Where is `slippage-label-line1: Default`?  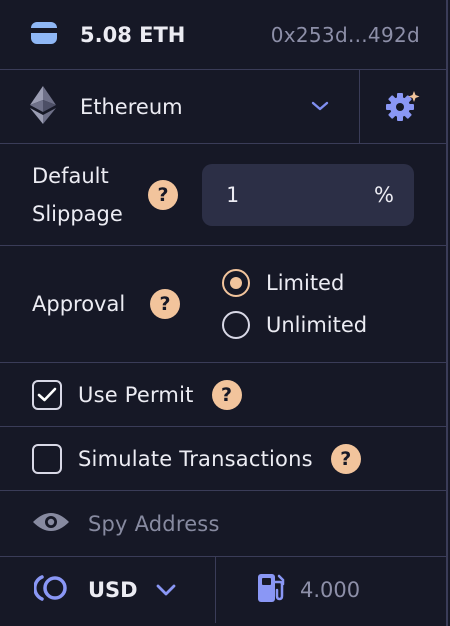
slippage-label-line1: Default is located at coordinates (70, 175).